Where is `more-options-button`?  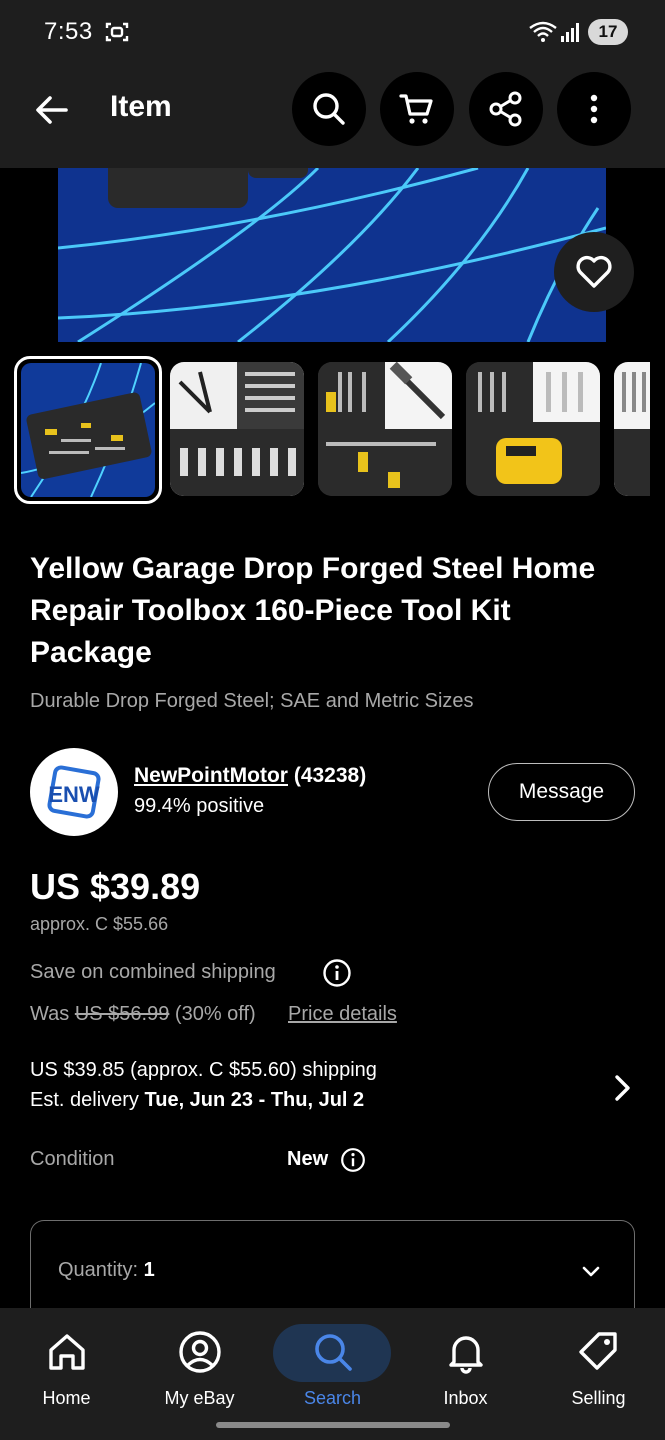
more-options-button is located at coordinates (594, 109).